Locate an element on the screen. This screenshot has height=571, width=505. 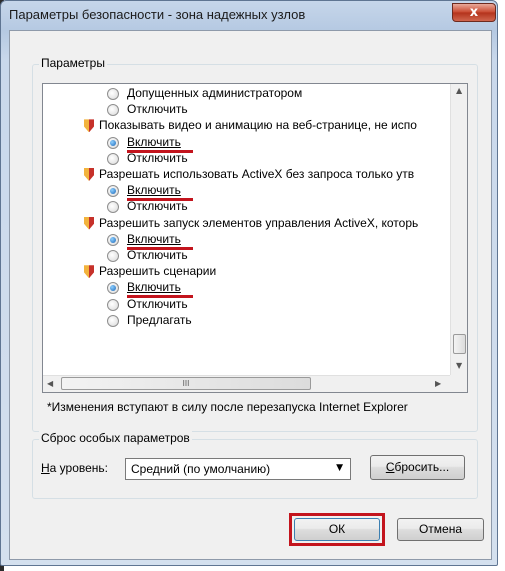
ok-button: ОК is located at coordinates (337, 529).